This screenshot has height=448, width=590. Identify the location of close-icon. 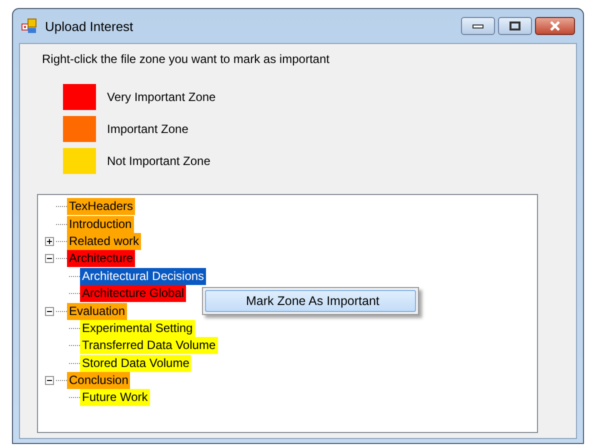
(555, 26).